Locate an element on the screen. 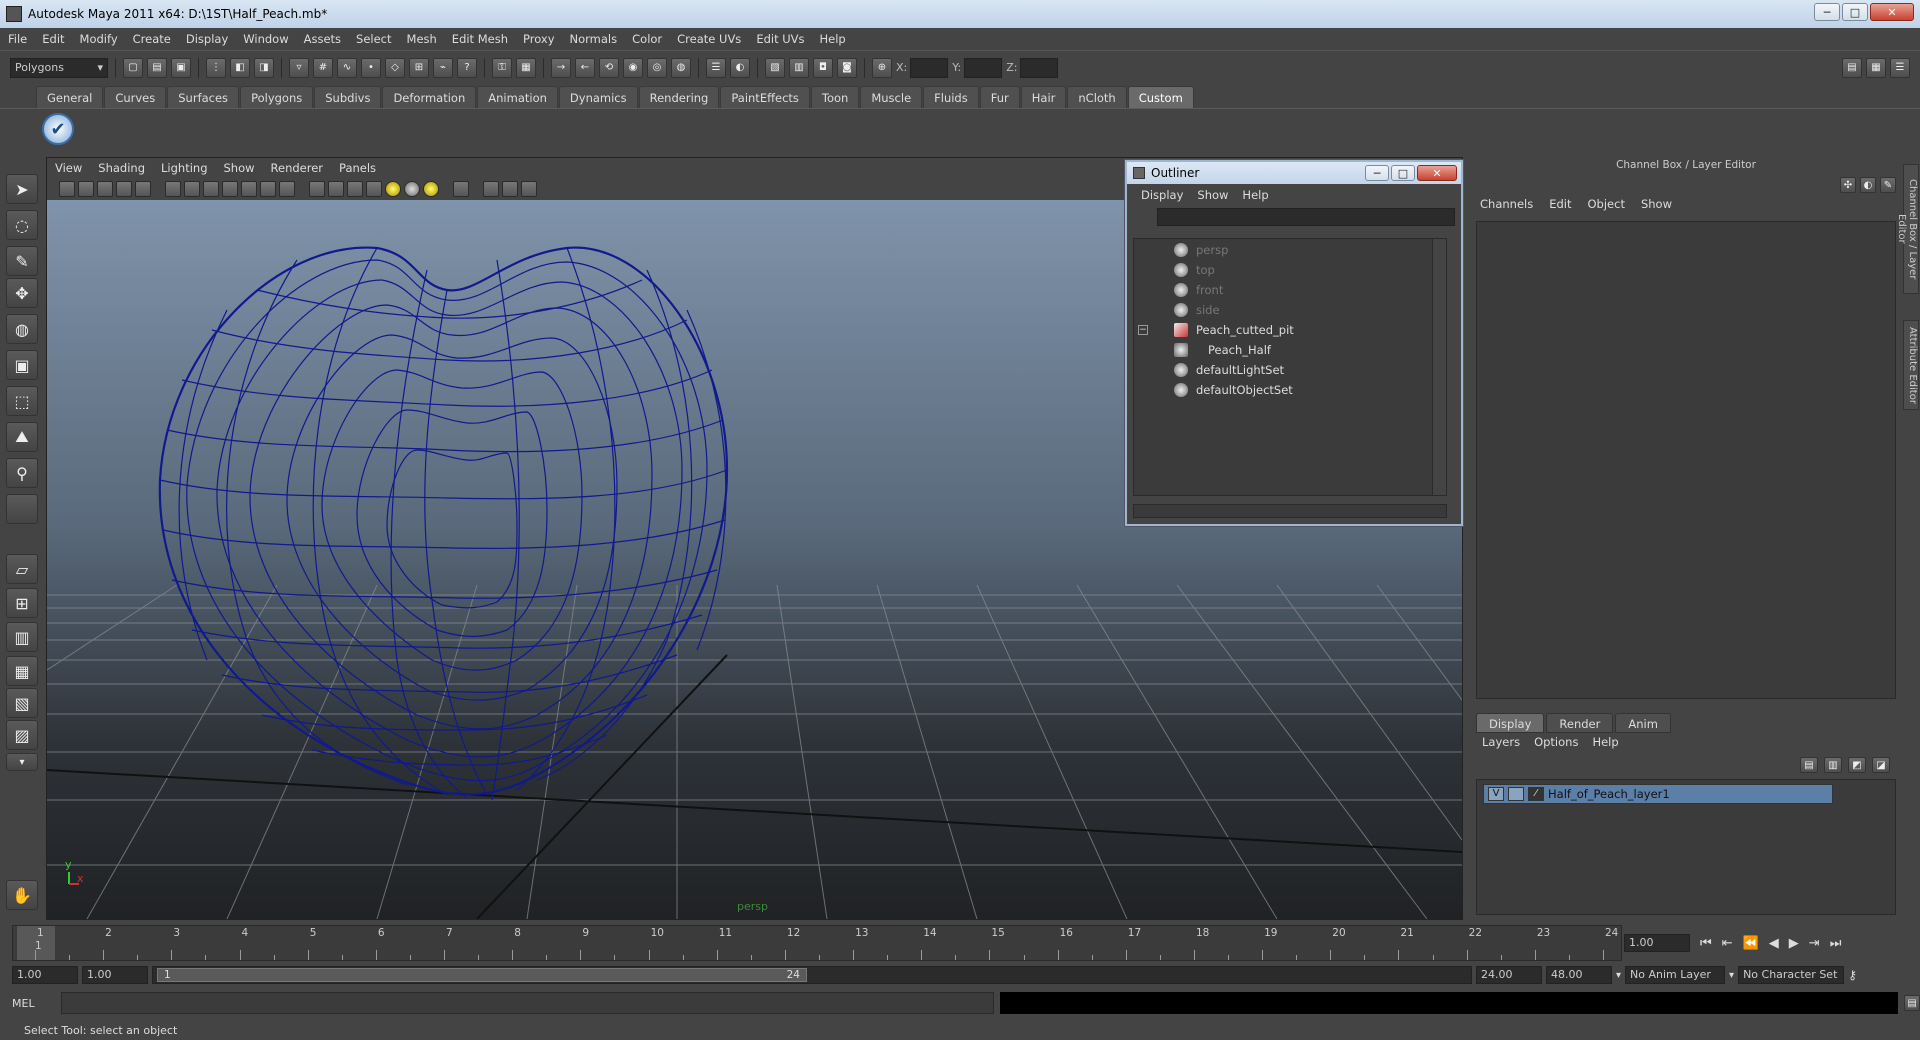 The height and width of the screenshot is (1040, 1920). single-perspective-icon: ▱ is located at coordinates (22, 569).